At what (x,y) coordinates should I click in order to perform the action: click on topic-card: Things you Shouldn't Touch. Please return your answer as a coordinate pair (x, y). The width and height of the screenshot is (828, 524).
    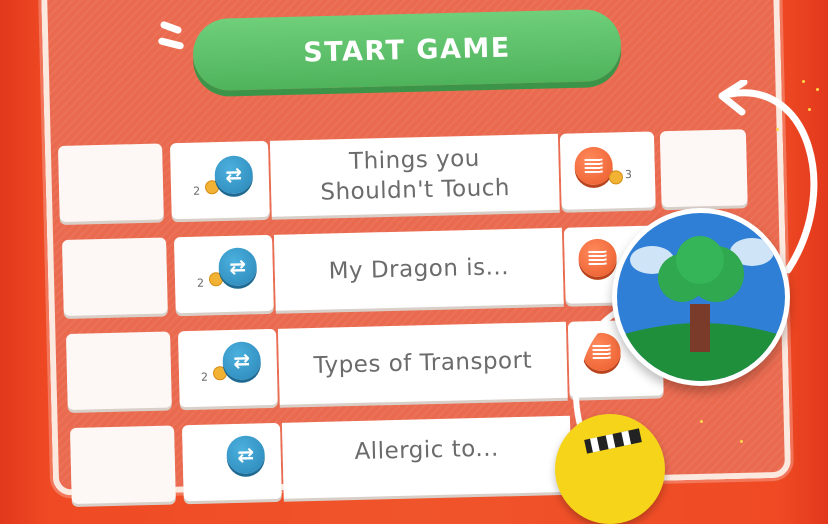
    Looking at the image, I should click on (414, 175).